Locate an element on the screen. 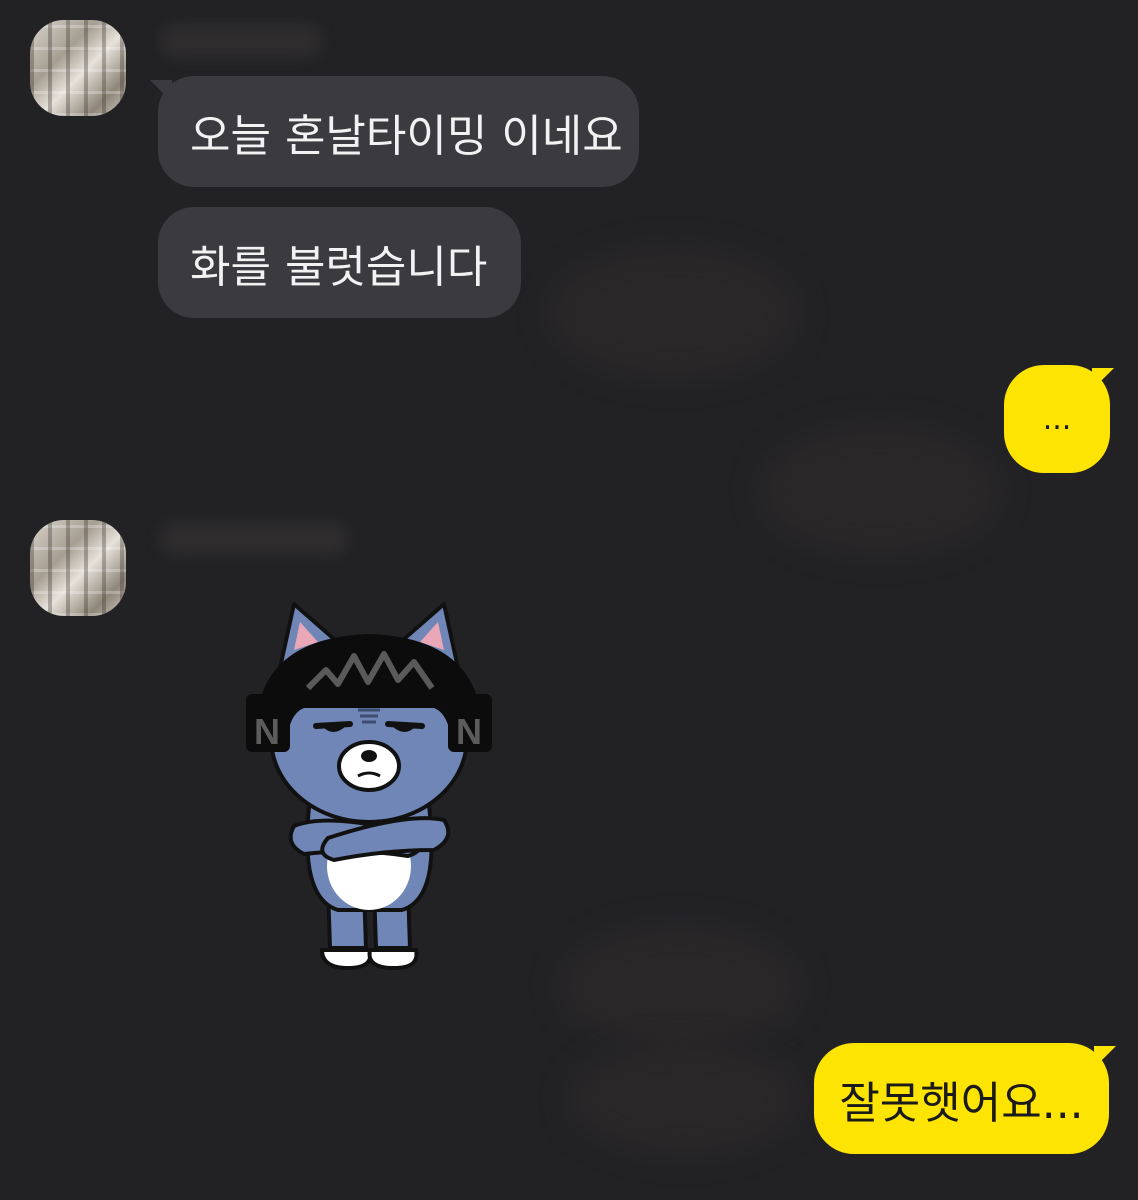  received-message: 오늘 혼날타이밍 이네요 is located at coordinates (398, 131).